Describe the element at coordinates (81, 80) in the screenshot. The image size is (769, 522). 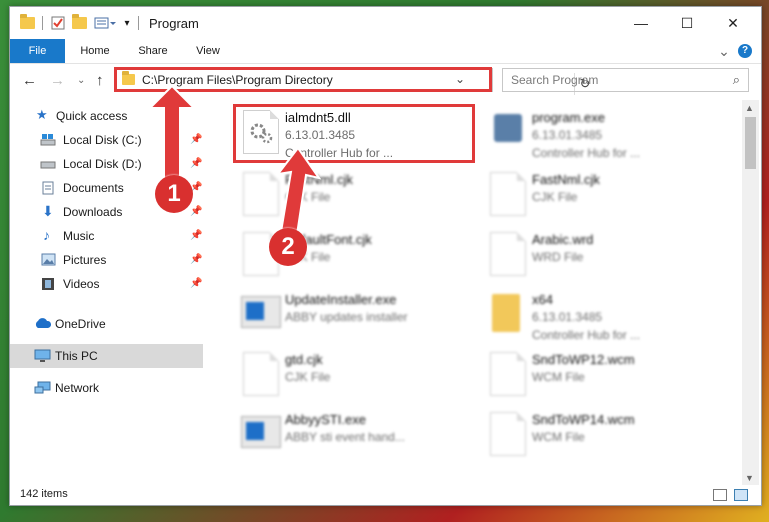
I see `recent-locations-icon: ⌄` at that location.